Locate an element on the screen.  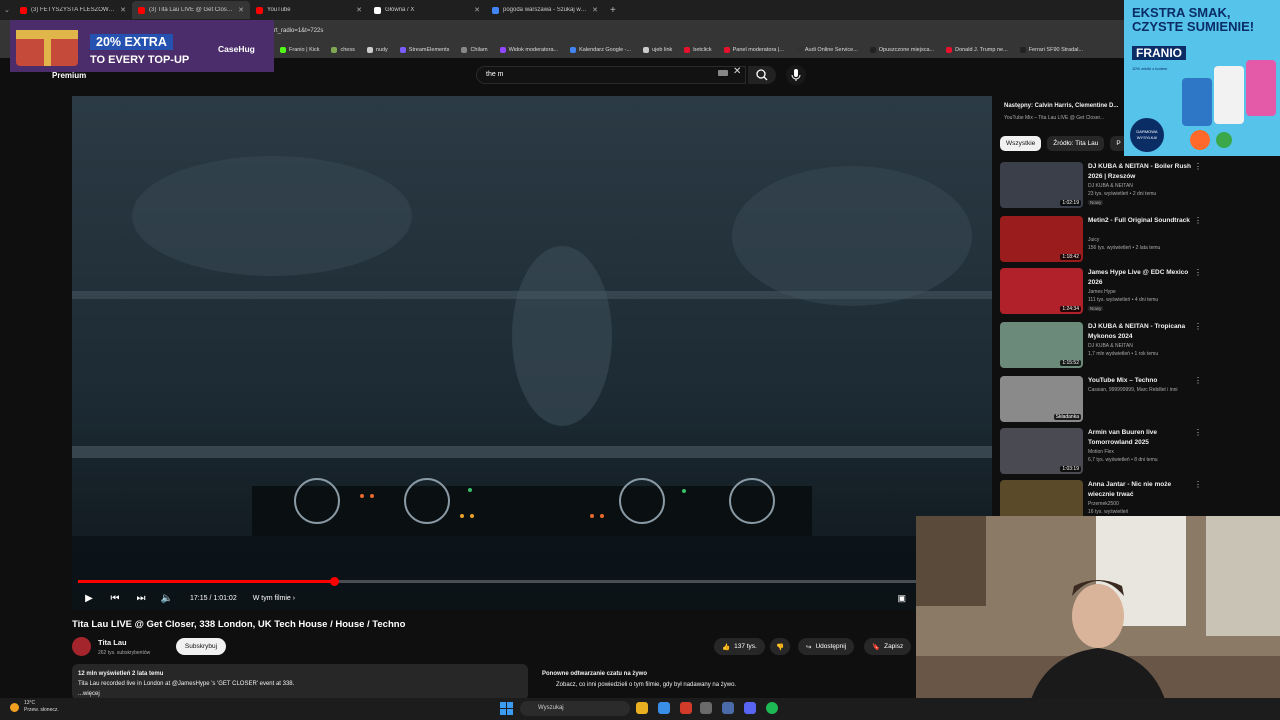
play-icon: ▶ is located at coordinates (89, 598).